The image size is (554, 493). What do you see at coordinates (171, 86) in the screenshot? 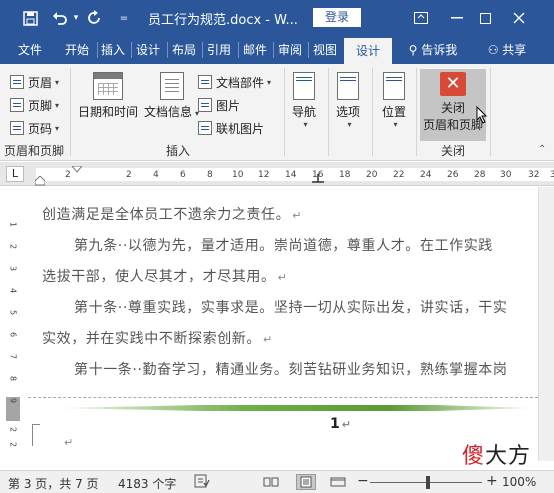
I see `document-info-icon` at bounding box center [171, 86].